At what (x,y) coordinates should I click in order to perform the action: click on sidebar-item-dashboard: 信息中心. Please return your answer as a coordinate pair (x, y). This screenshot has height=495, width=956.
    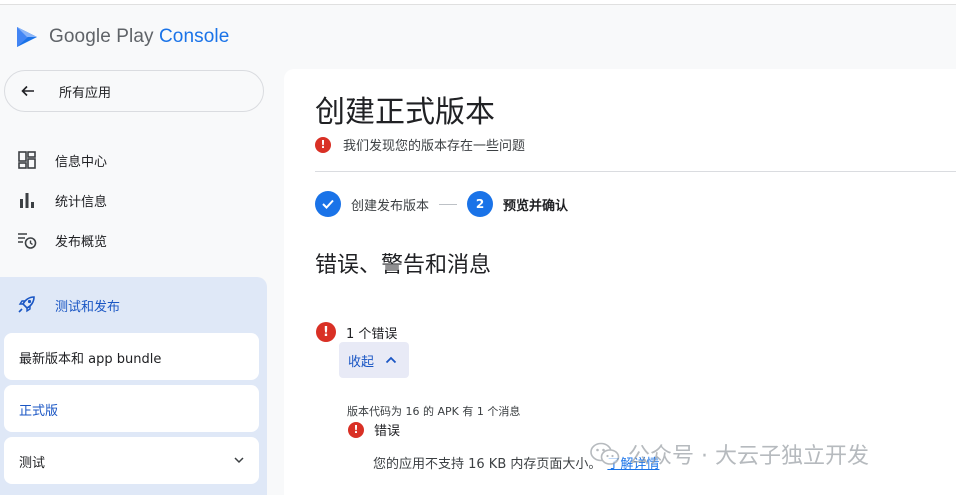
    Looking at the image, I should click on (133, 160).